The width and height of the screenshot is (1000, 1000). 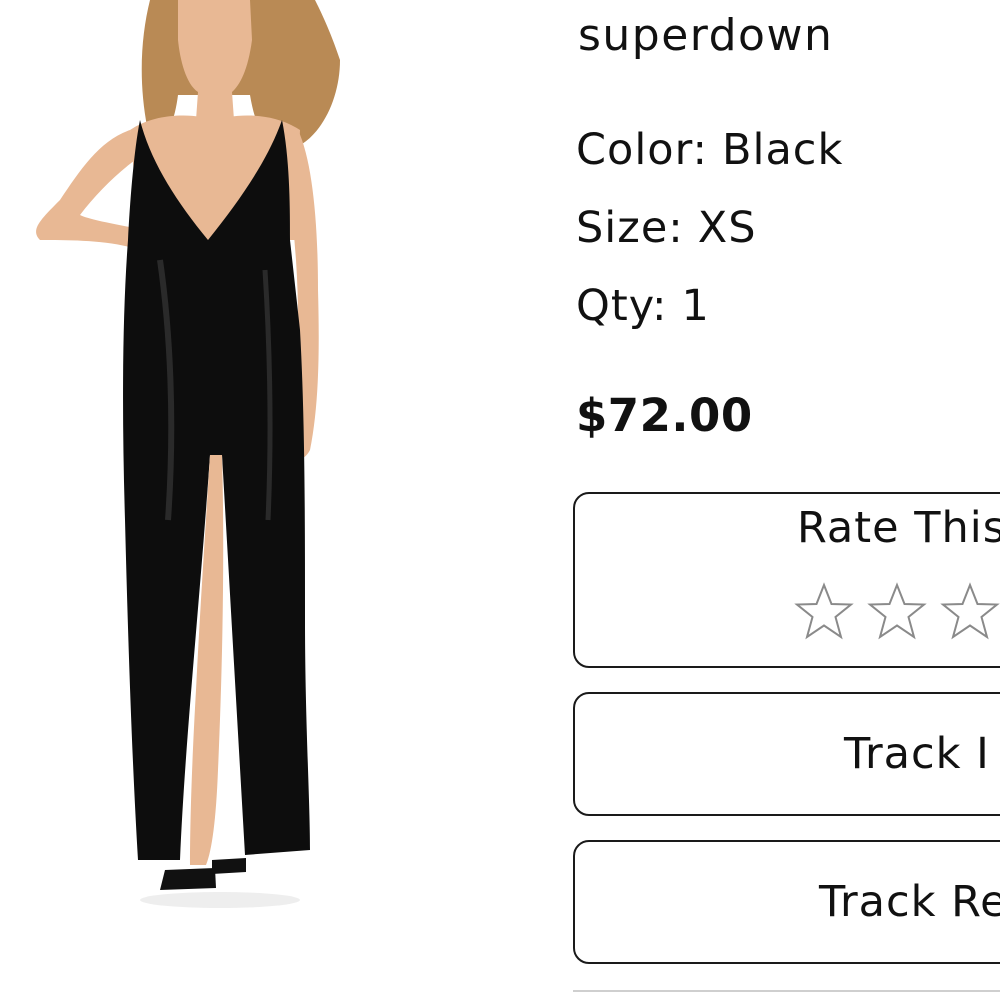 What do you see at coordinates (664, 415) in the screenshot?
I see `price: $72.00` at bounding box center [664, 415].